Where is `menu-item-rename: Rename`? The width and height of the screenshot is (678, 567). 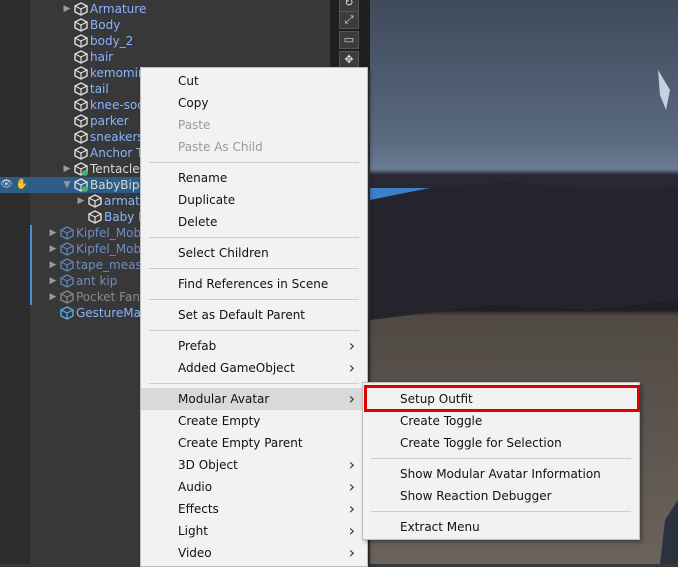 menu-item-rename: Rename is located at coordinates (254, 178).